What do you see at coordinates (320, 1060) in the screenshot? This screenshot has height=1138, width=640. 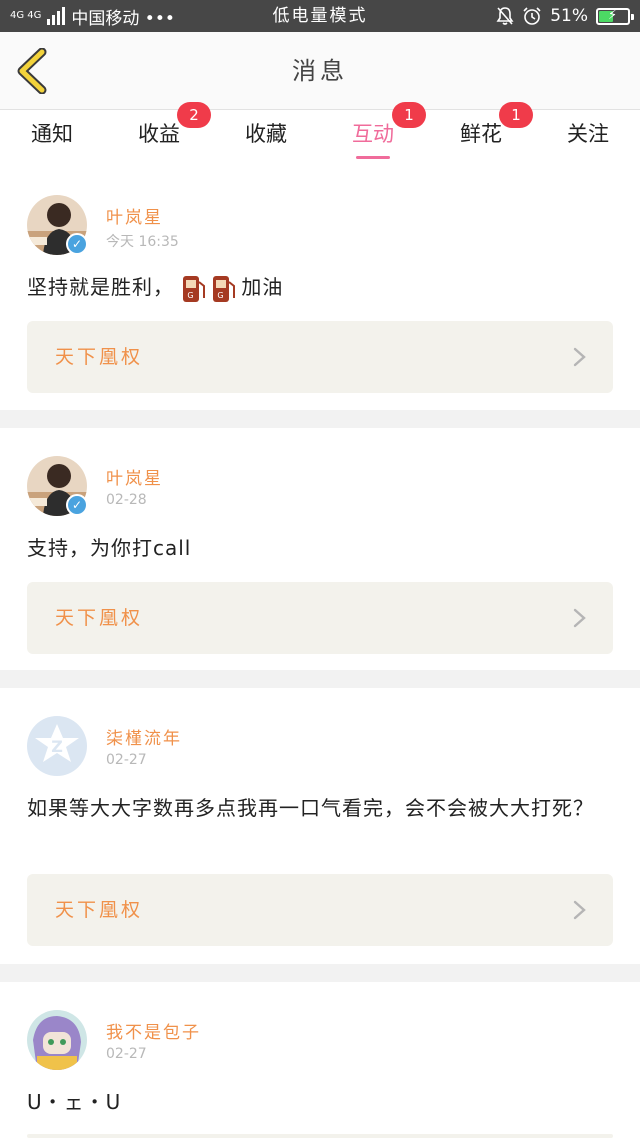 I see `message-card: 我不是包子 02-27 U・ェ・U` at bounding box center [320, 1060].